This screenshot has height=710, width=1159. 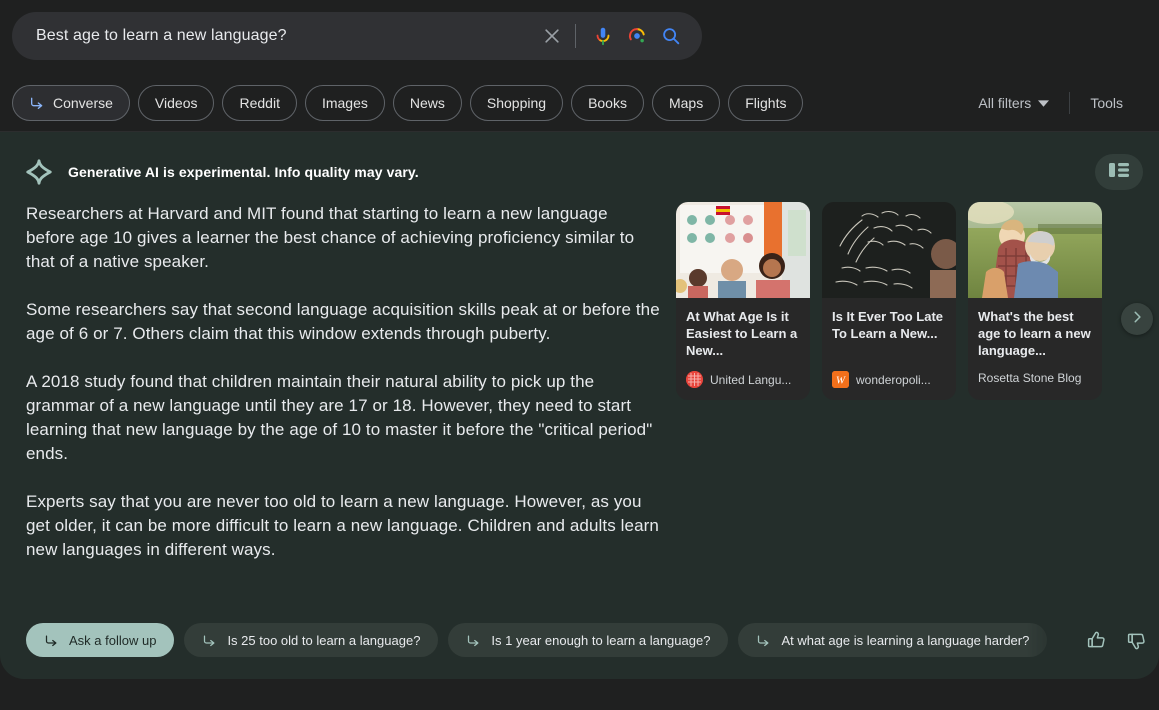 I want to click on tab-label: Shopping, so click(x=516, y=102).